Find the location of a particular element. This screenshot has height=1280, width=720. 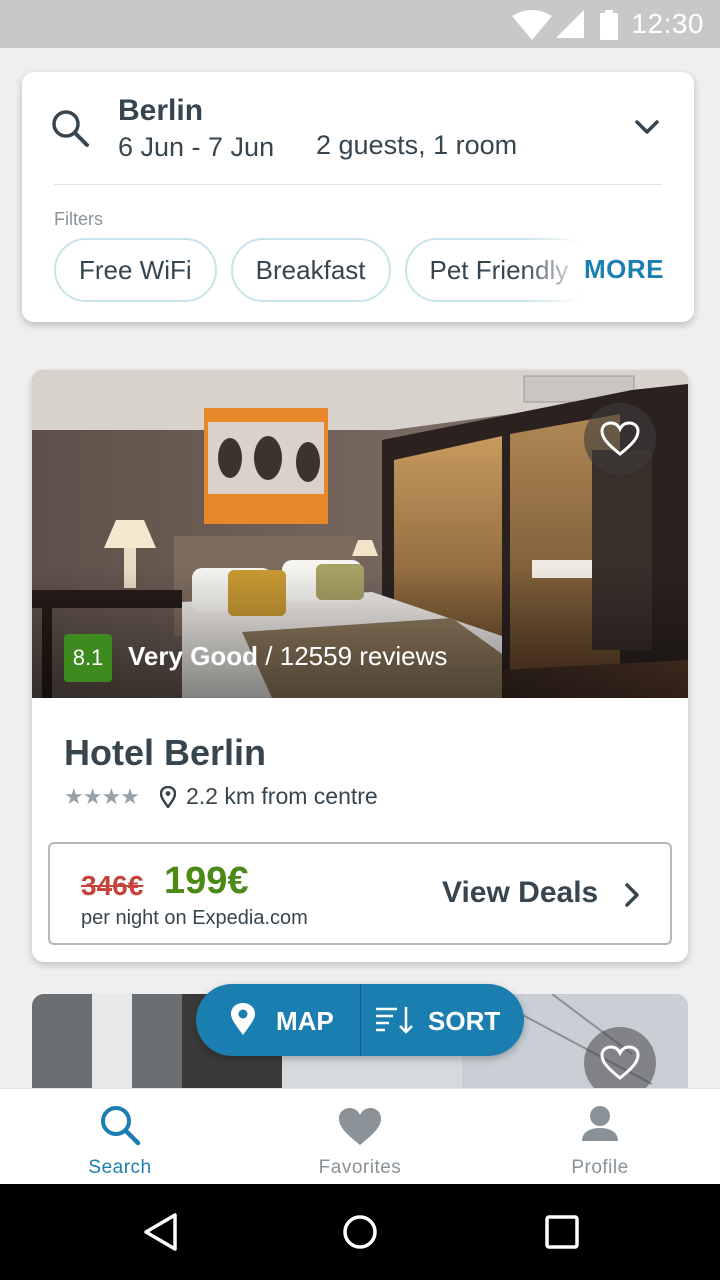

nav-profile-label: Profile is located at coordinates (600, 1167).